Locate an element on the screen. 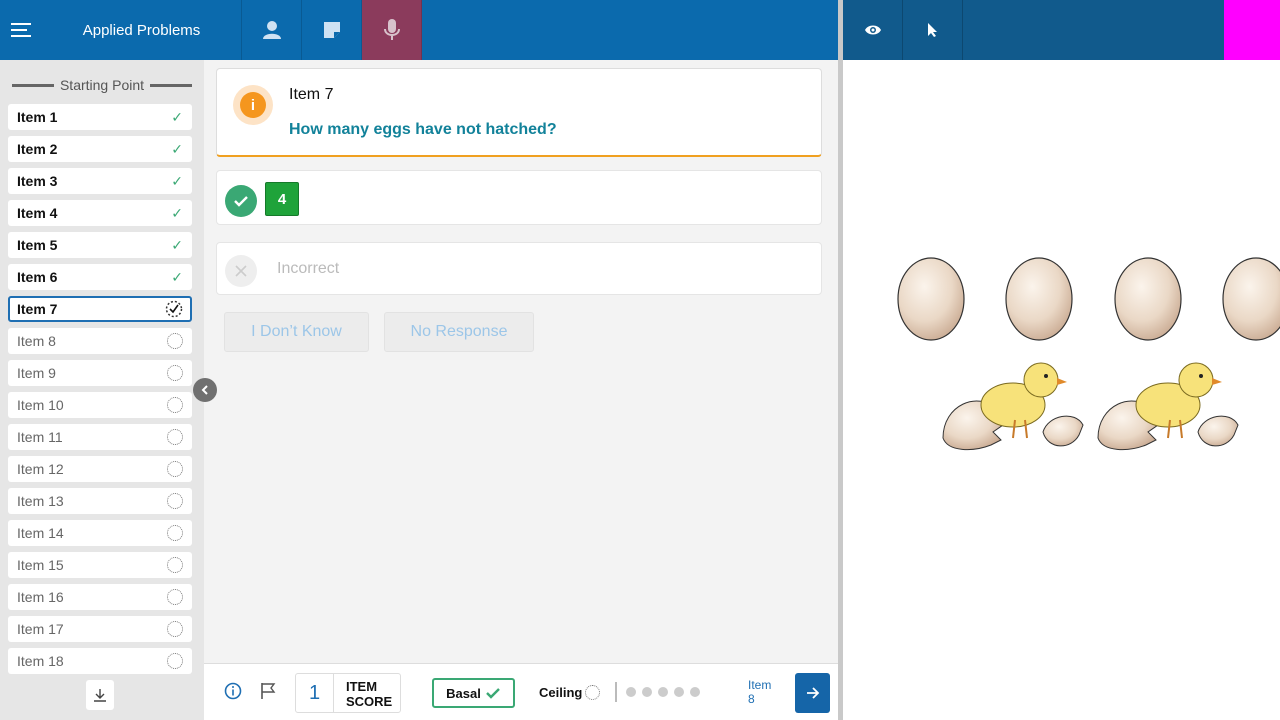 The width and height of the screenshot is (1280, 720). item-label: Item 2 is located at coordinates (37, 149).